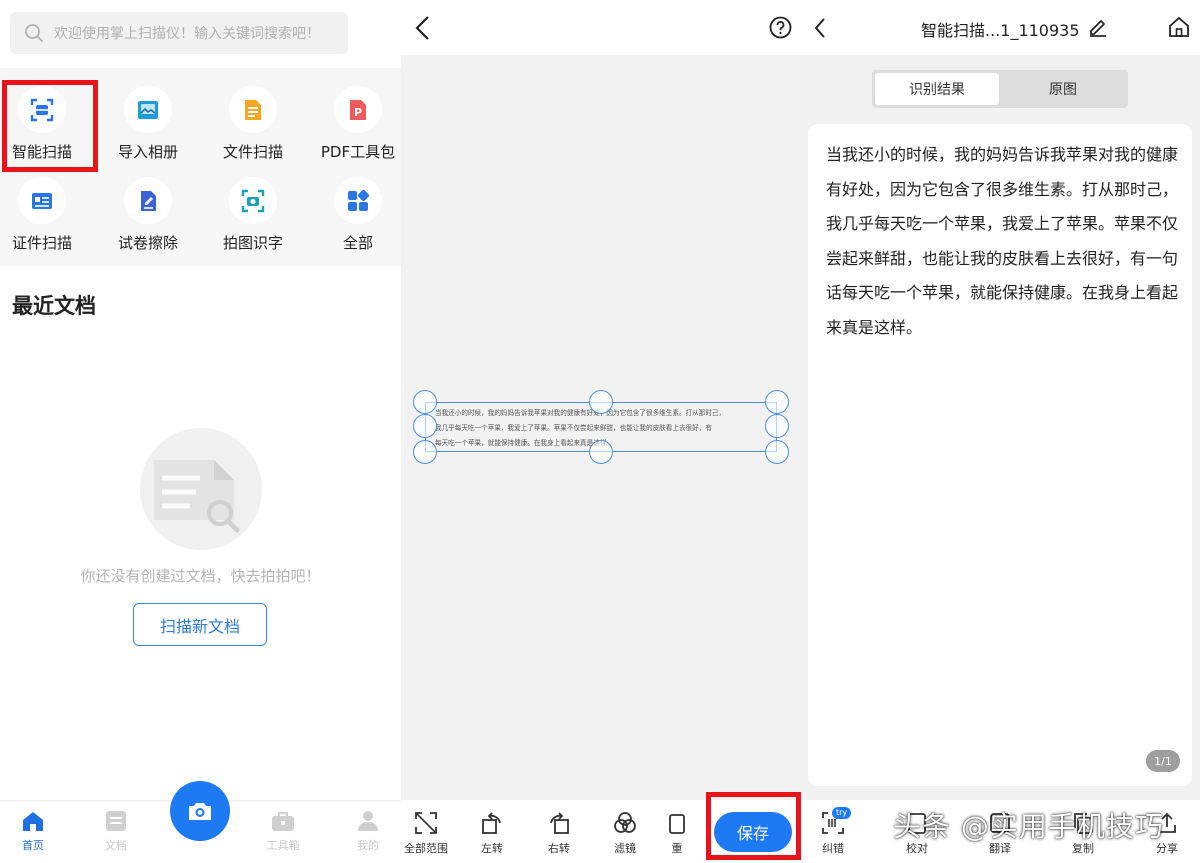  What do you see at coordinates (780, 27) in the screenshot?
I see `help-icon` at bounding box center [780, 27].